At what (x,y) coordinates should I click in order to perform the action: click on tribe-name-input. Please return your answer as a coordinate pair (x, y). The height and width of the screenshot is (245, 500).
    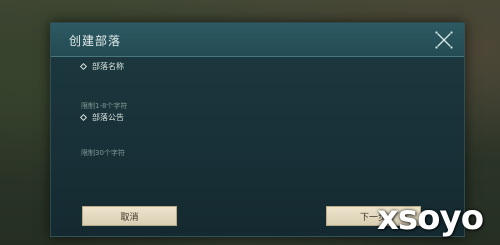
    Looking at the image, I should click on (266, 106).